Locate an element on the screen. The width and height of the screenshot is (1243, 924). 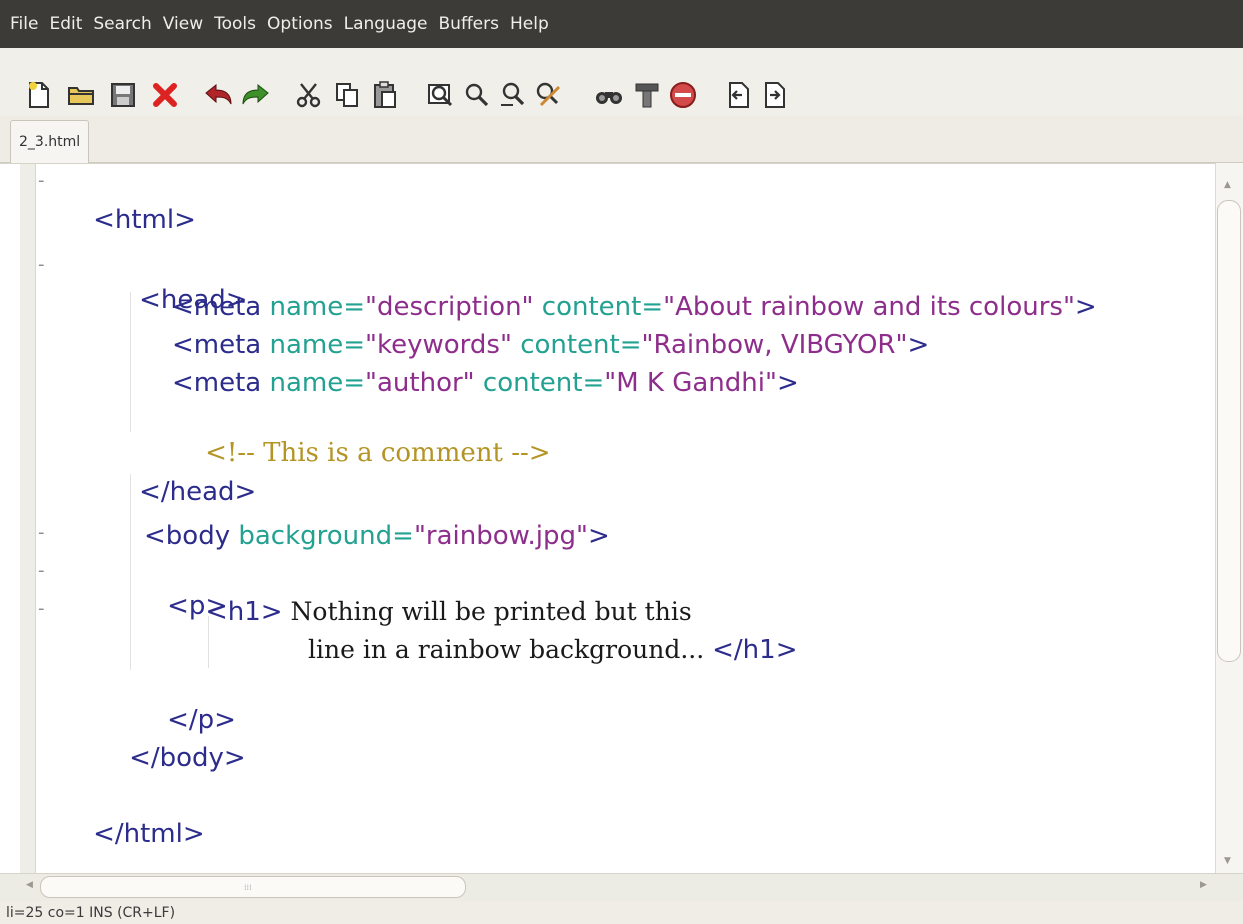
copy-button is located at coordinates (347, 95).